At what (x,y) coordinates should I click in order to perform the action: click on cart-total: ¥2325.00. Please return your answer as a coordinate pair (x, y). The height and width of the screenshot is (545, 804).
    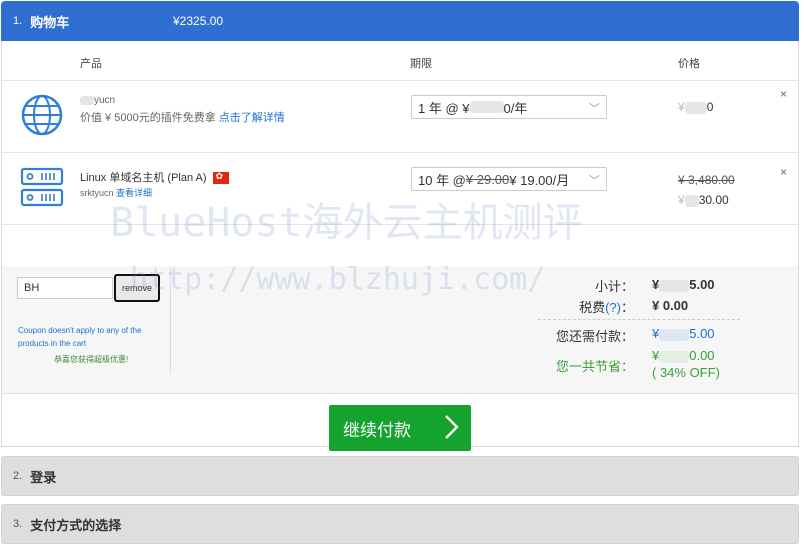
    Looking at the image, I should click on (198, 21).